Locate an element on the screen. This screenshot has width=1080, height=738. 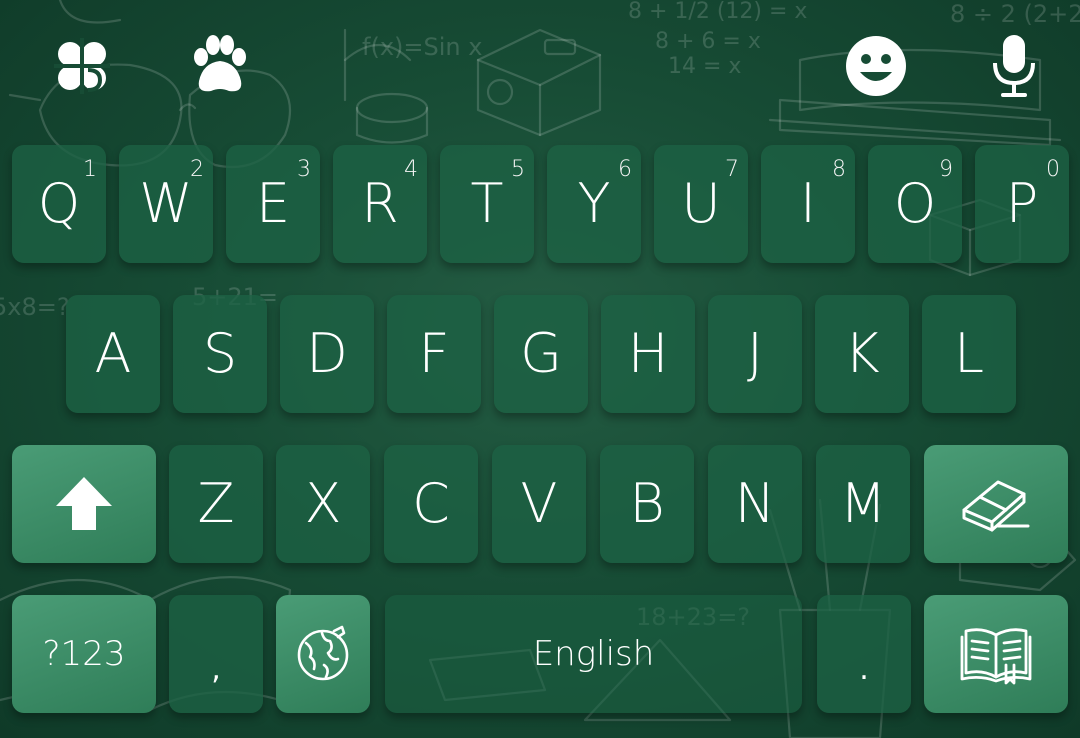
period-key: . is located at coordinates (864, 654).